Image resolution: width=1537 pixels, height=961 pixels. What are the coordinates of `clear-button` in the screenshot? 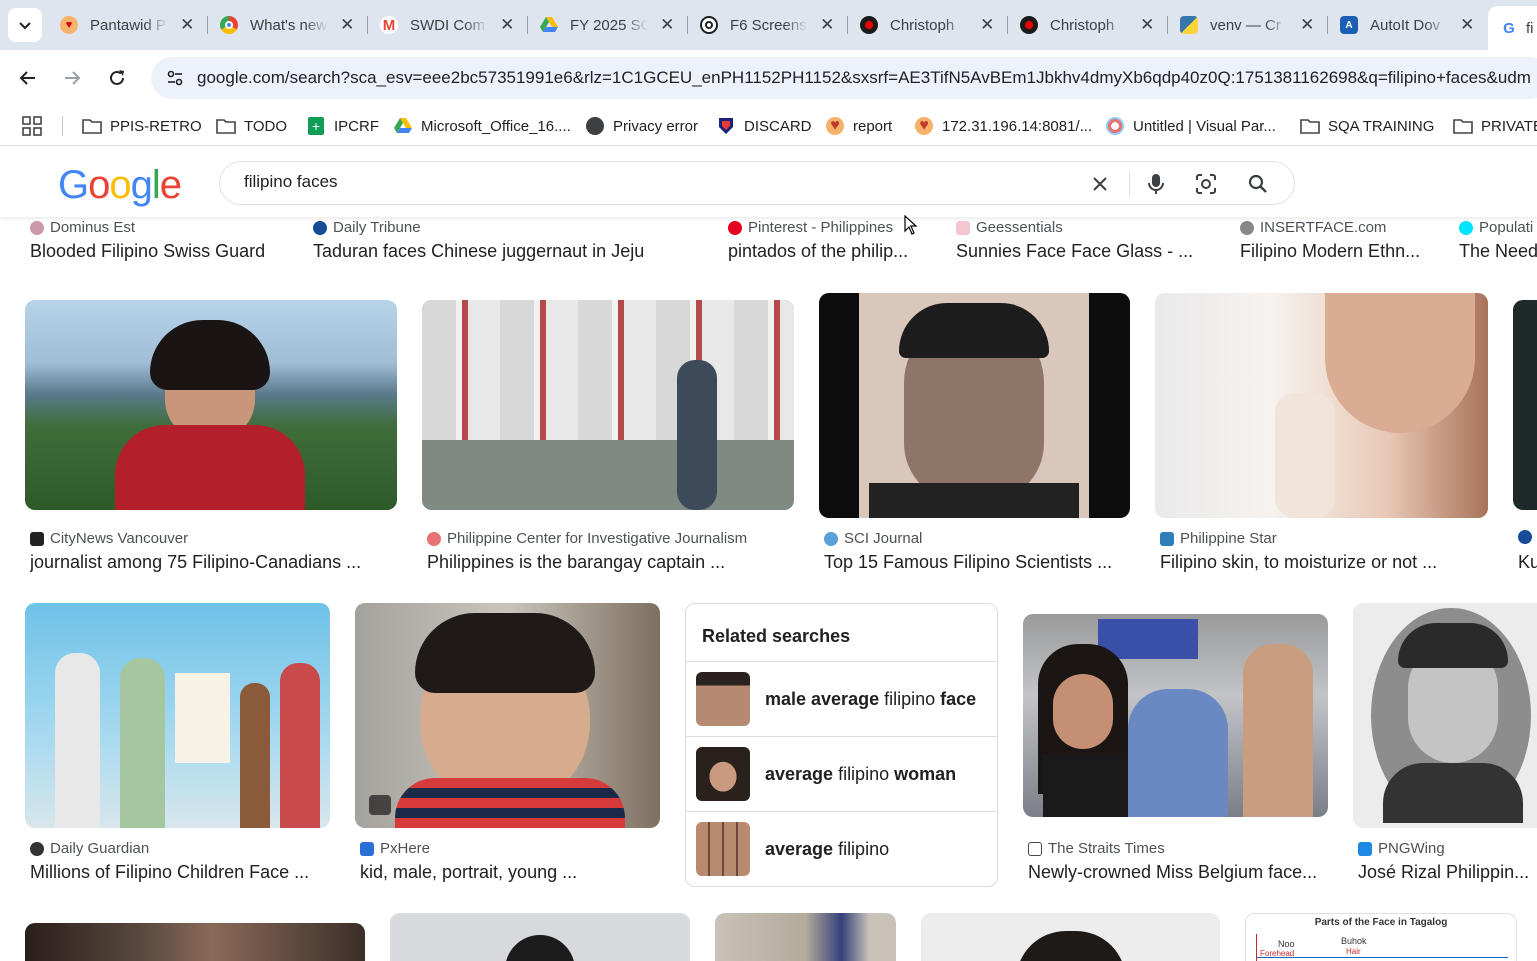 It's located at (1100, 184).